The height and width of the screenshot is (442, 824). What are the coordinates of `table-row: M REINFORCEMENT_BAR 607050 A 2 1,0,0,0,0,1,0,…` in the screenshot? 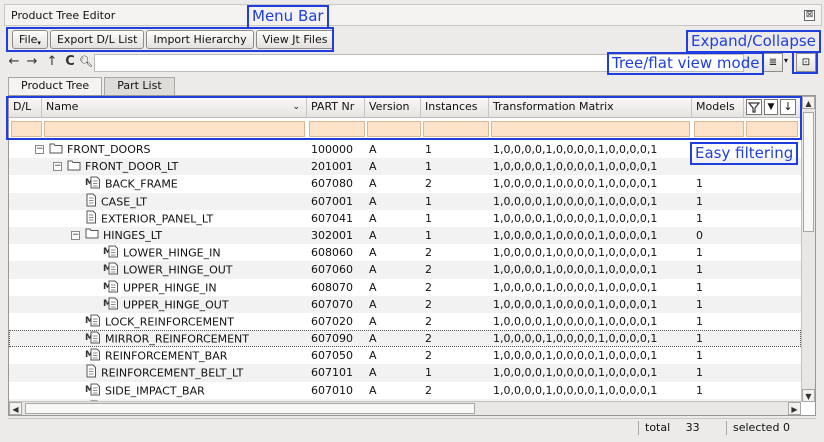 It's located at (405, 355).